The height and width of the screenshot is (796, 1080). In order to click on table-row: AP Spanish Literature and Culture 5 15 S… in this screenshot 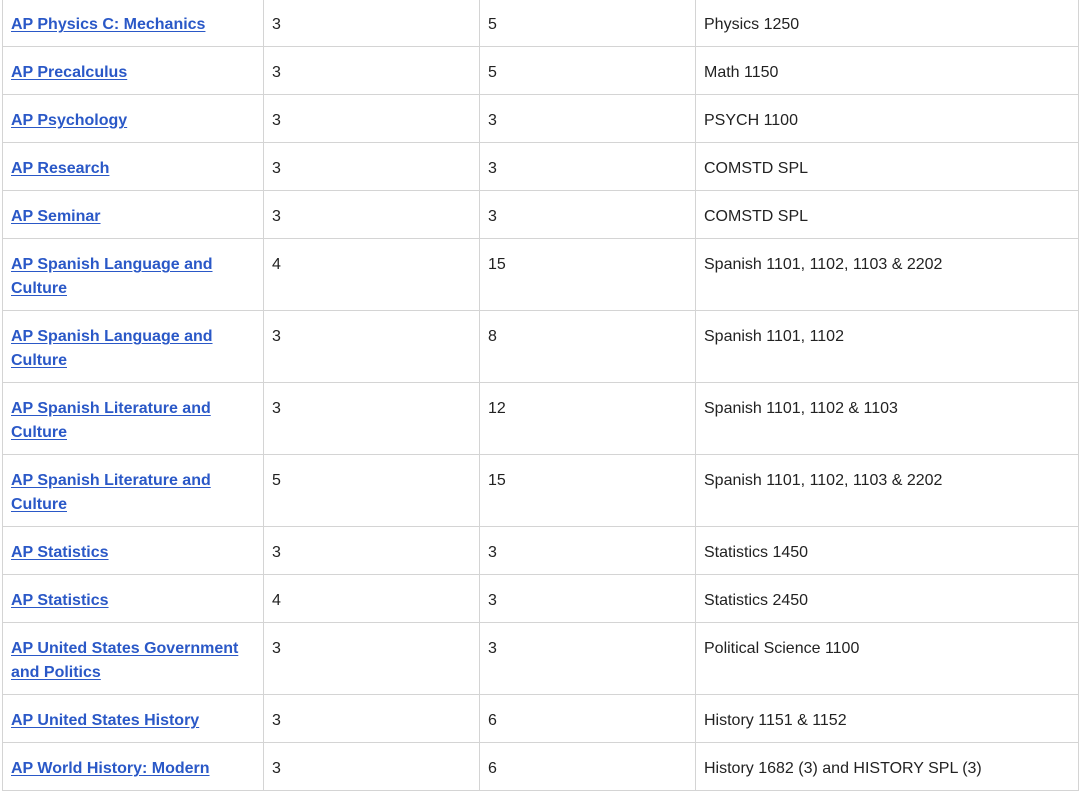, I will do `click(540, 490)`.